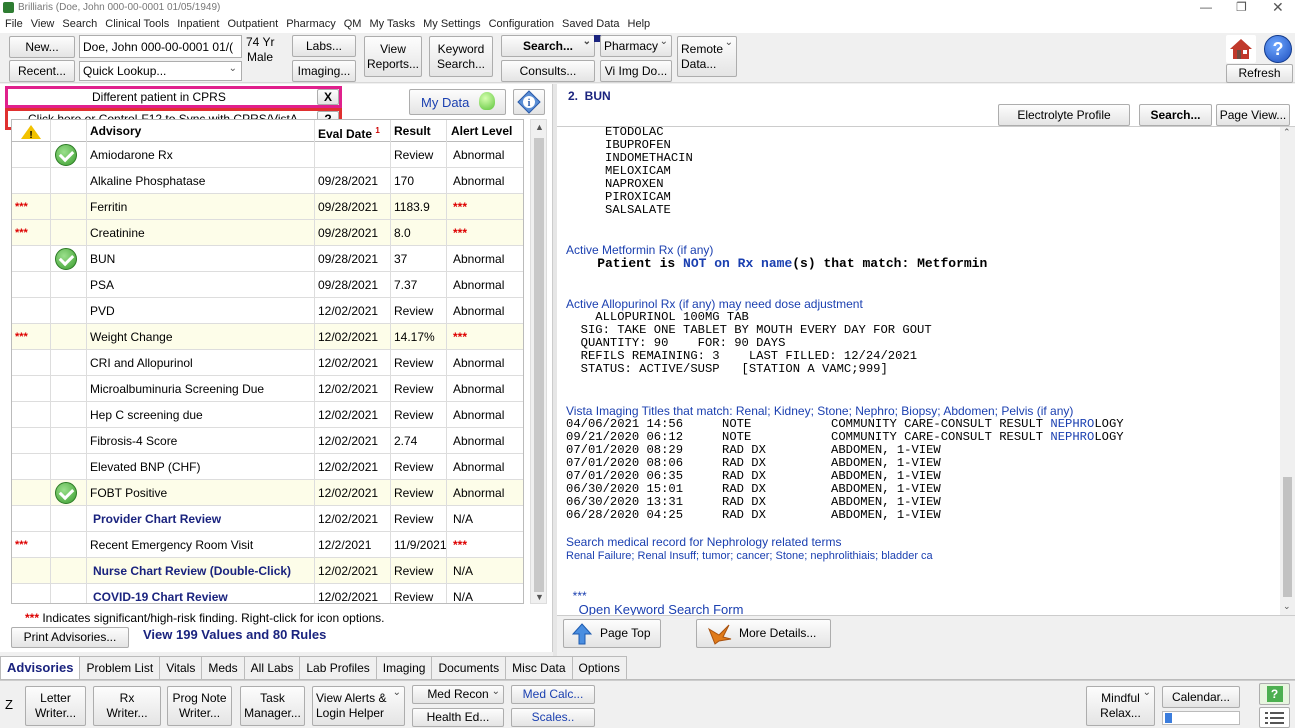 This screenshot has height=728, width=1295. What do you see at coordinates (14, 24) in the screenshot?
I see `menu-item-file: File` at bounding box center [14, 24].